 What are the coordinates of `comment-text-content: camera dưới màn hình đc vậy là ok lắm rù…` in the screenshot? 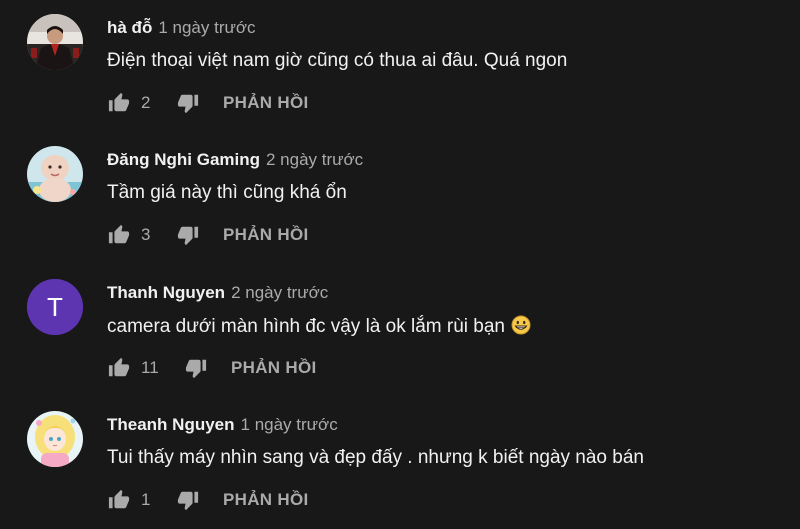 It's located at (306, 326).